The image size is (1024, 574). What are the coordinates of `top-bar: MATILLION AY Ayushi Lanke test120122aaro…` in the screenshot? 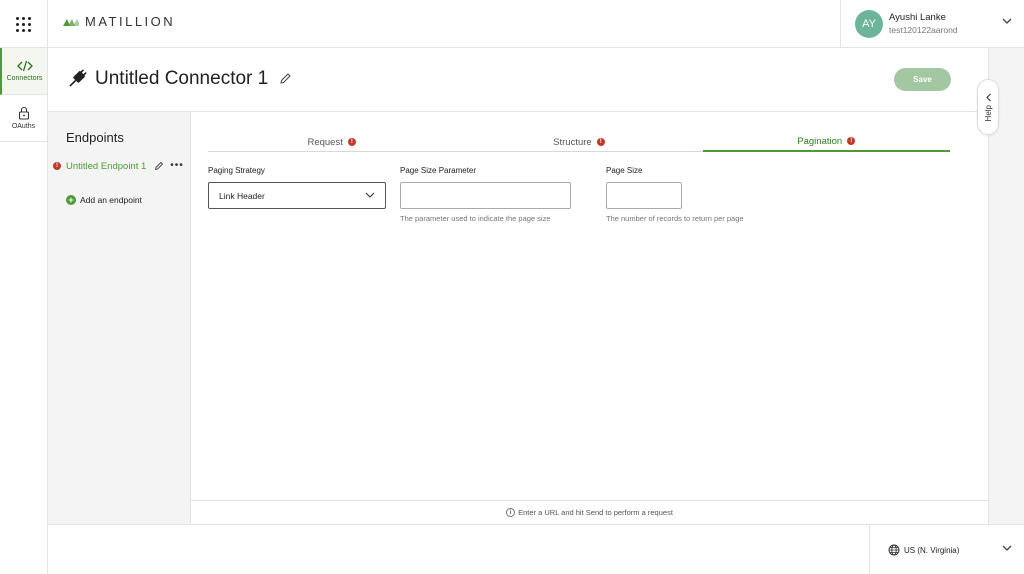 It's located at (512, 24).